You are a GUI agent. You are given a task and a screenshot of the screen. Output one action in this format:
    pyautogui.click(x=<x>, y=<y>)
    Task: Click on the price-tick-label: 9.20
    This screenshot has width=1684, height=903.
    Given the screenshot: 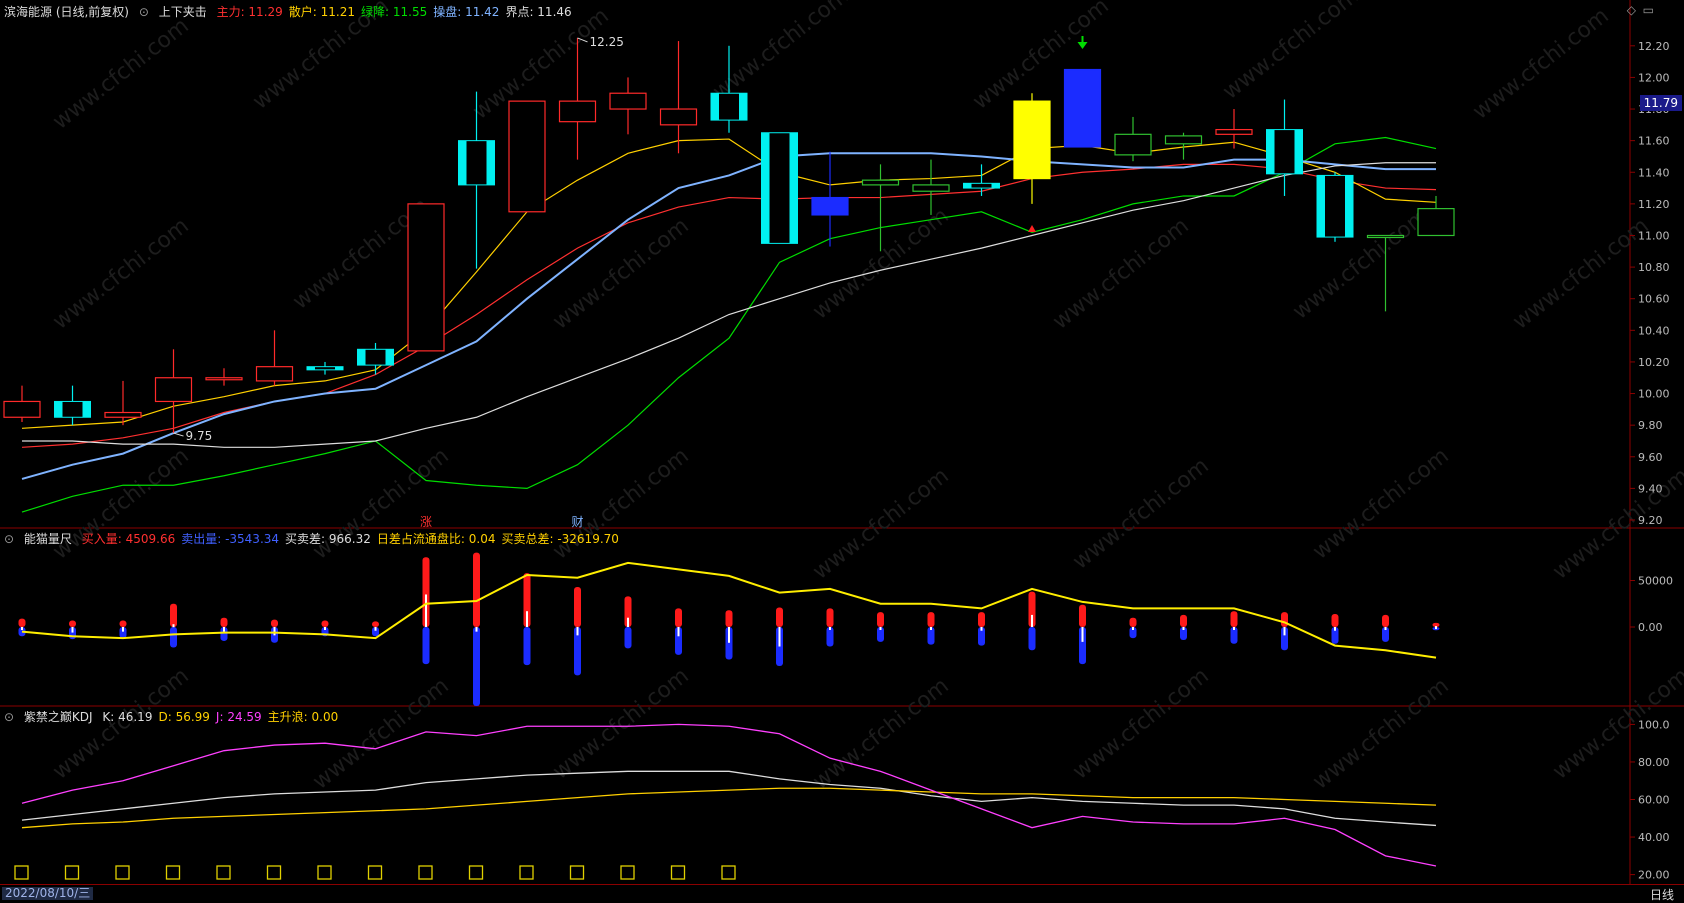 What is the action you would take?
    pyautogui.click(x=1650, y=520)
    